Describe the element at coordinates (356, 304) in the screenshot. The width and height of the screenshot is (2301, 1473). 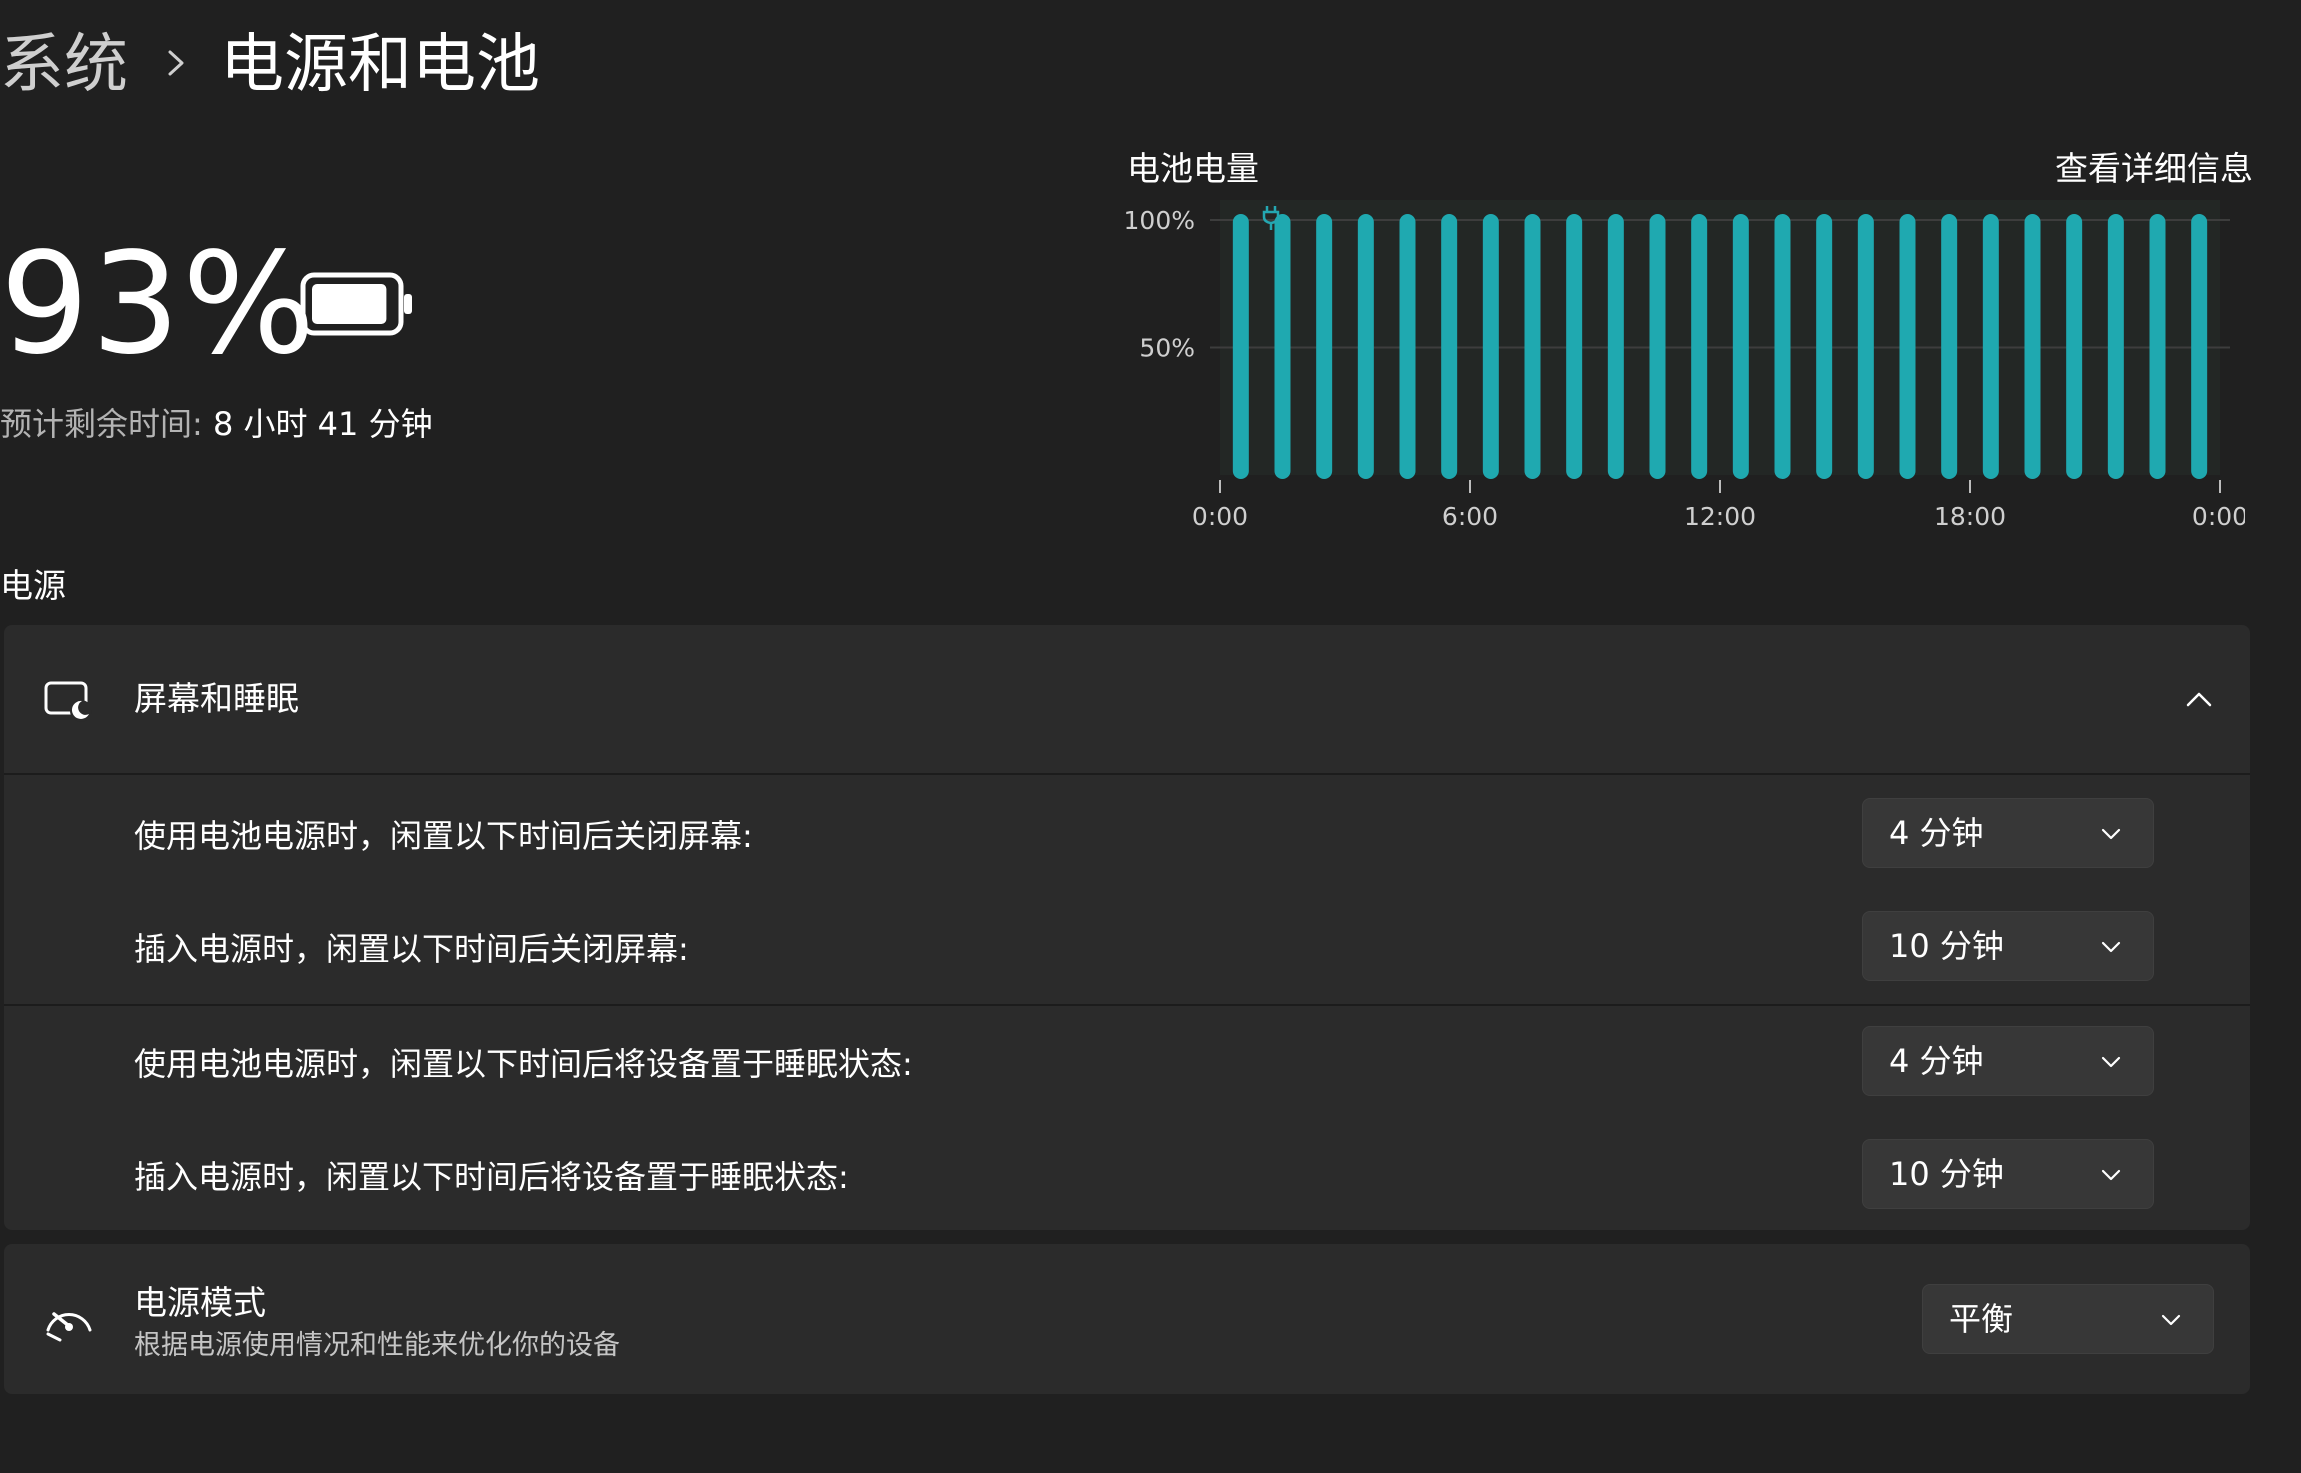
I see `battery-icon` at that location.